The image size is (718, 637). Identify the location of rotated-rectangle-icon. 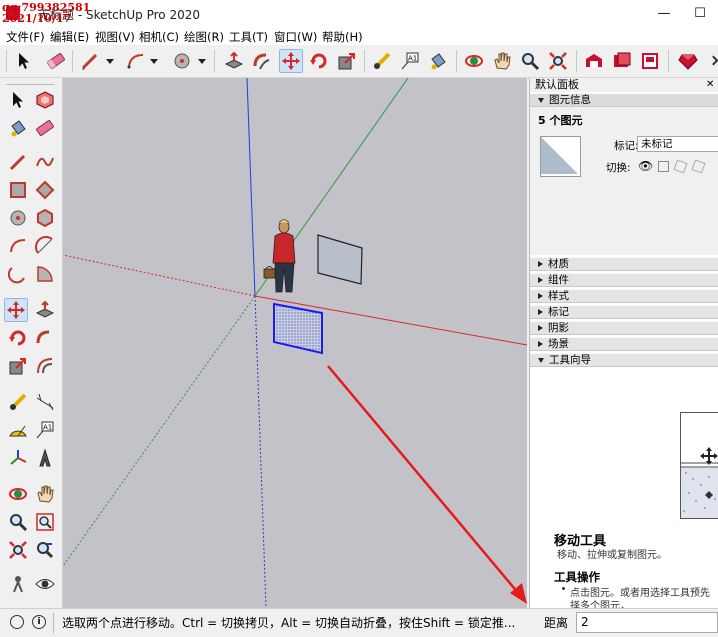
(45, 190).